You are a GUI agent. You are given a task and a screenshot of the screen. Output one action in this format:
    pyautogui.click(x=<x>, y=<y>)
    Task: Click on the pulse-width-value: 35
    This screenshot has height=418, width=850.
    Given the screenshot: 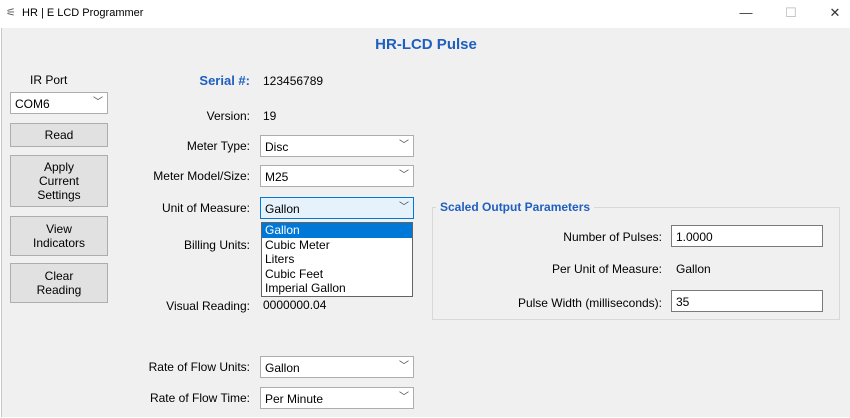 What is the action you would take?
    pyautogui.click(x=683, y=302)
    